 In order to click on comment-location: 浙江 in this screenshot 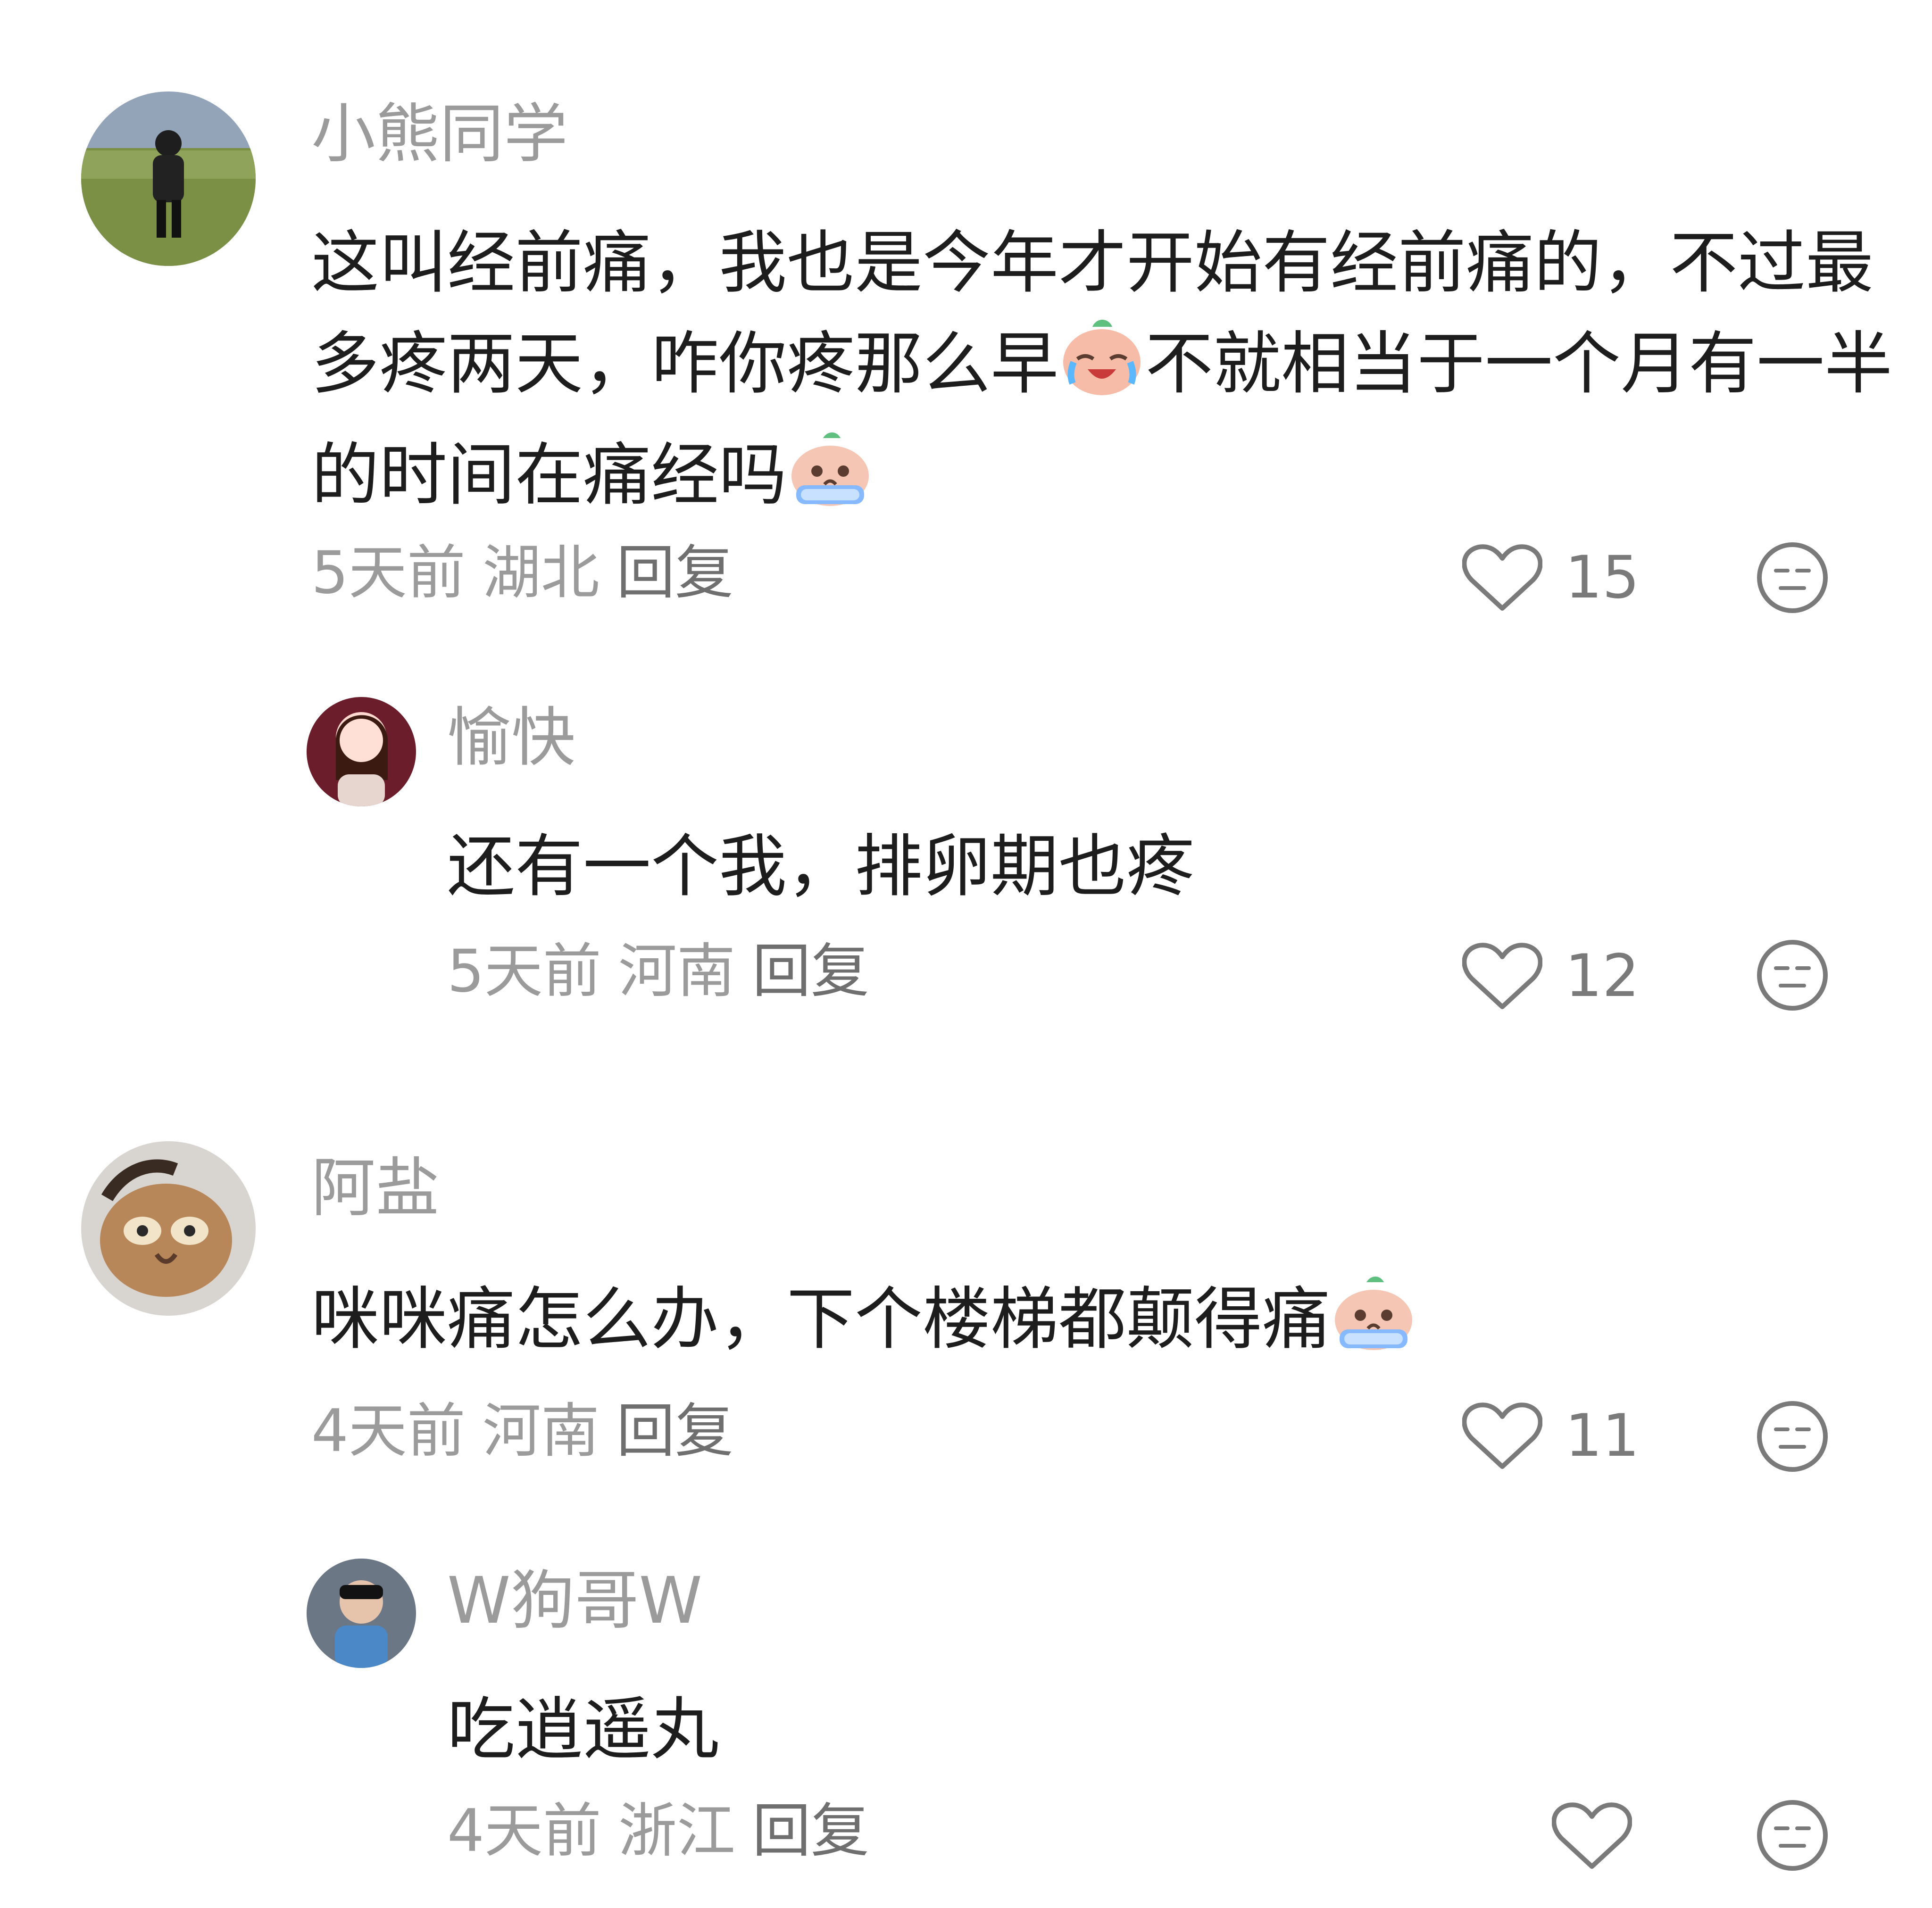, I will do `click(676, 1831)`.